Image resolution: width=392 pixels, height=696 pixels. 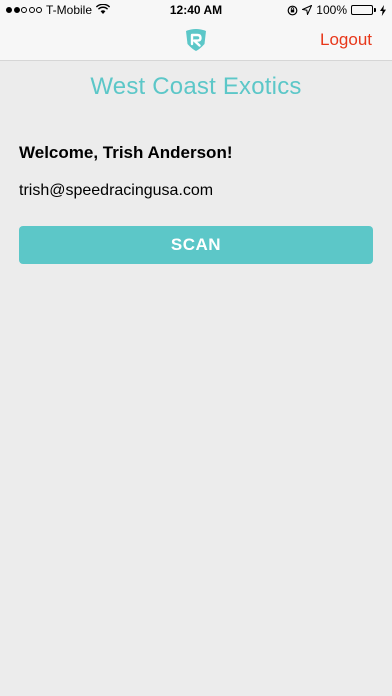 I want to click on location-arrow-icon, so click(x=307, y=10).